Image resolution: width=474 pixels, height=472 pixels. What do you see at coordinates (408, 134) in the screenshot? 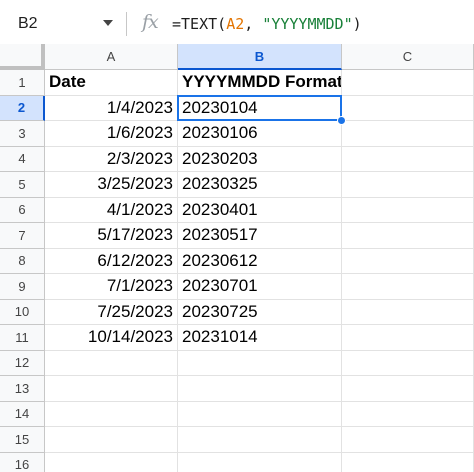
I see `cell-c3` at bounding box center [408, 134].